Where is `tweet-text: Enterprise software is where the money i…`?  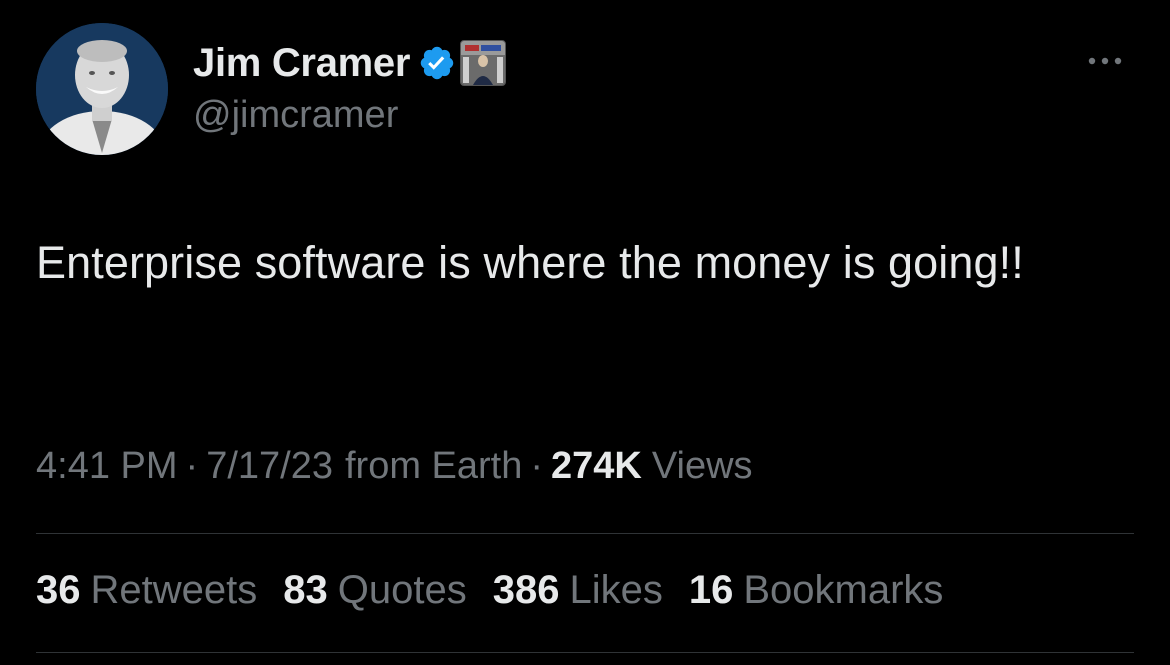
tweet-text: Enterprise software is where the money i… is located at coordinates (530, 262).